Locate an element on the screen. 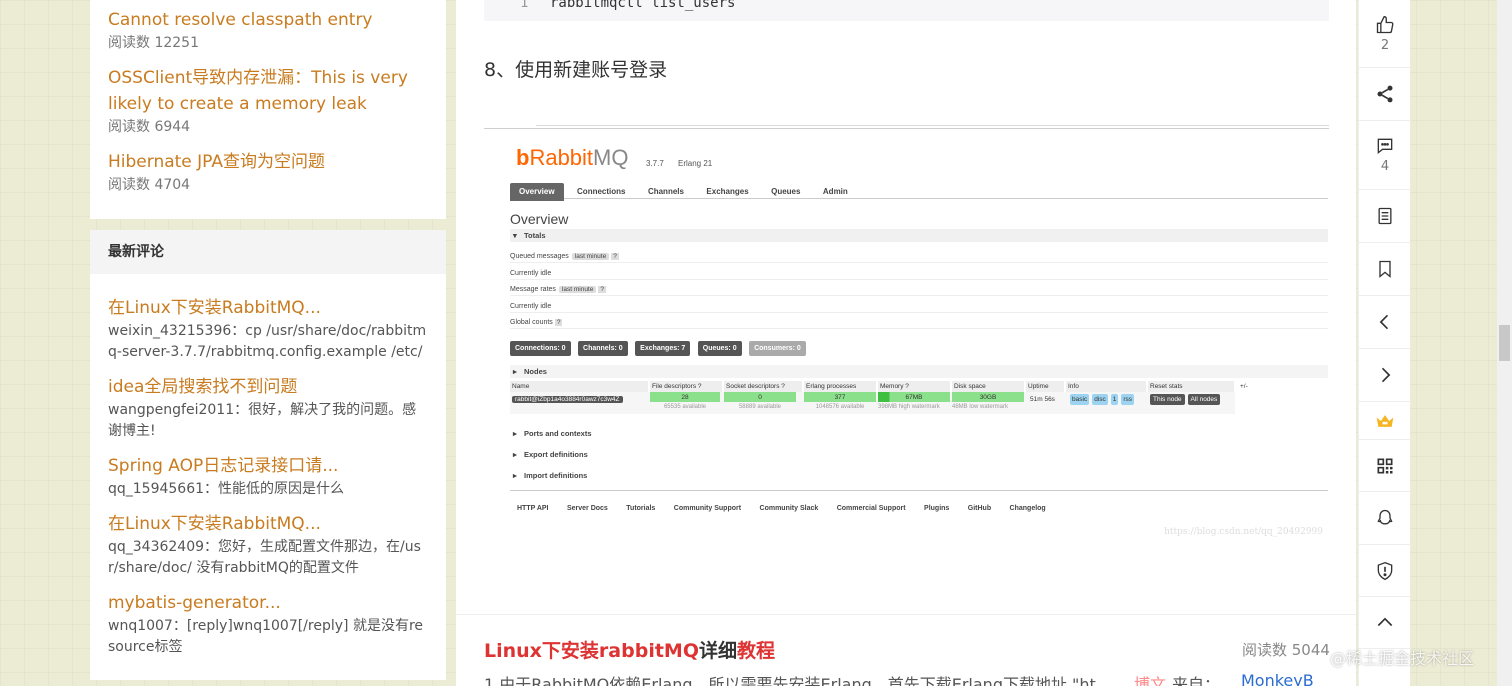 This screenshot has width=1512, height=686. contents-button is located at coordinates (1385, 216).